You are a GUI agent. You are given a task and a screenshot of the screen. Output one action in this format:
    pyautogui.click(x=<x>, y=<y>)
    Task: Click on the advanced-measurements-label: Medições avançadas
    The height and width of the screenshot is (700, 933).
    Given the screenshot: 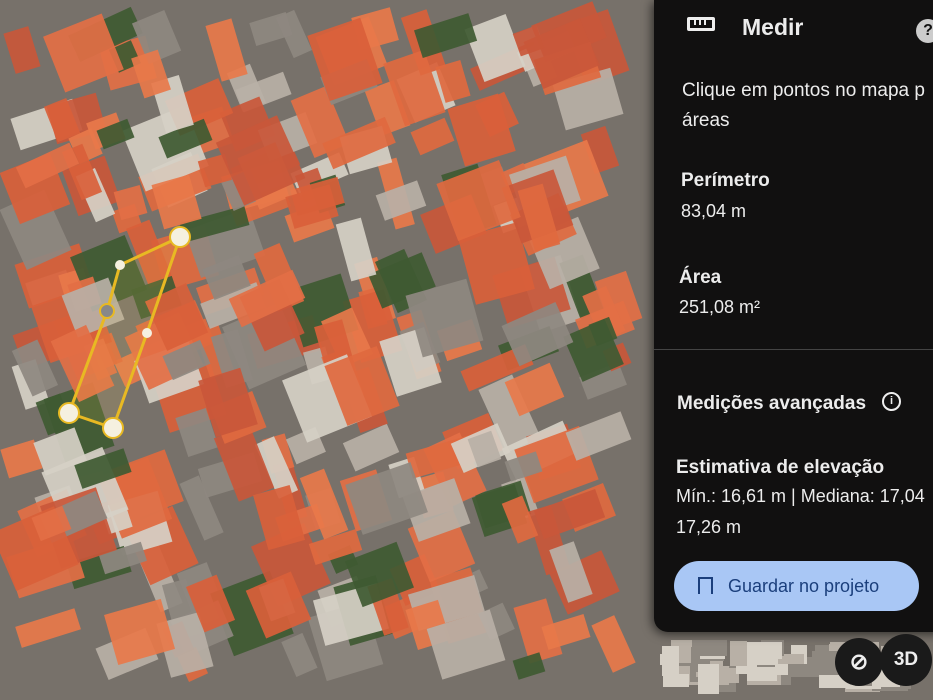 What is the action you would take?
    pyautogui.click(x=772, y=403)
    